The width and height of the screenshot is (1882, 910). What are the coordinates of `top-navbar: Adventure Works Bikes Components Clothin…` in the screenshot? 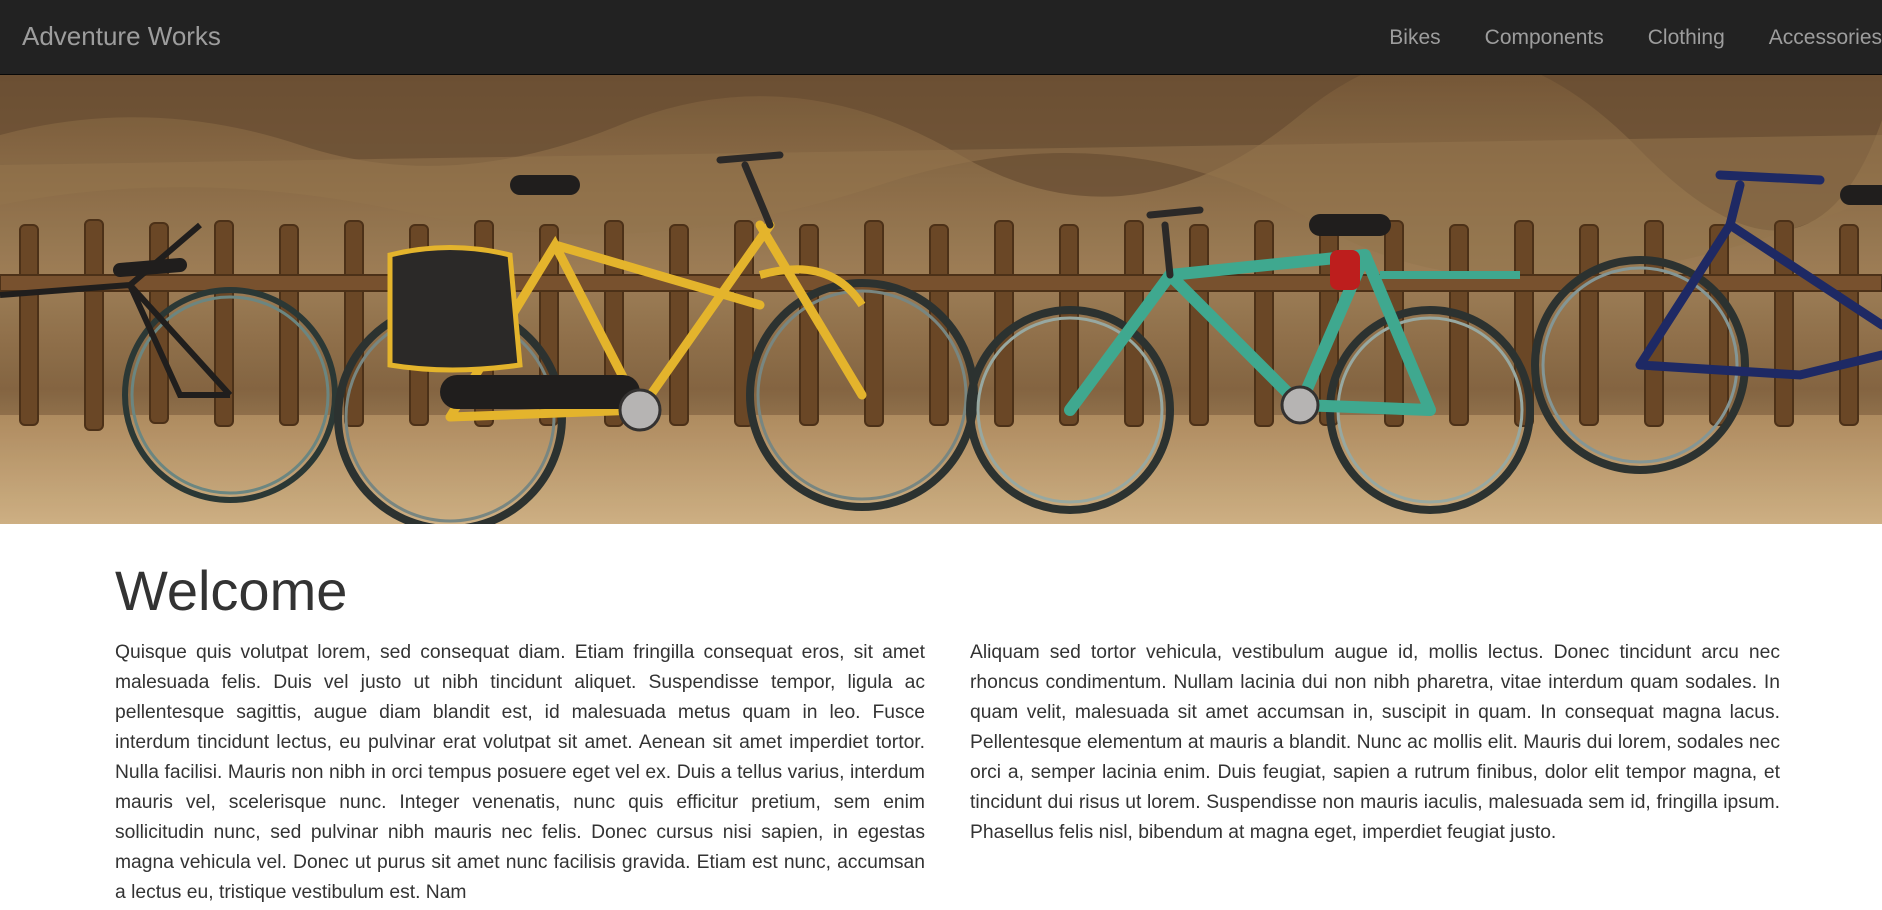 It's located at (941, 37).